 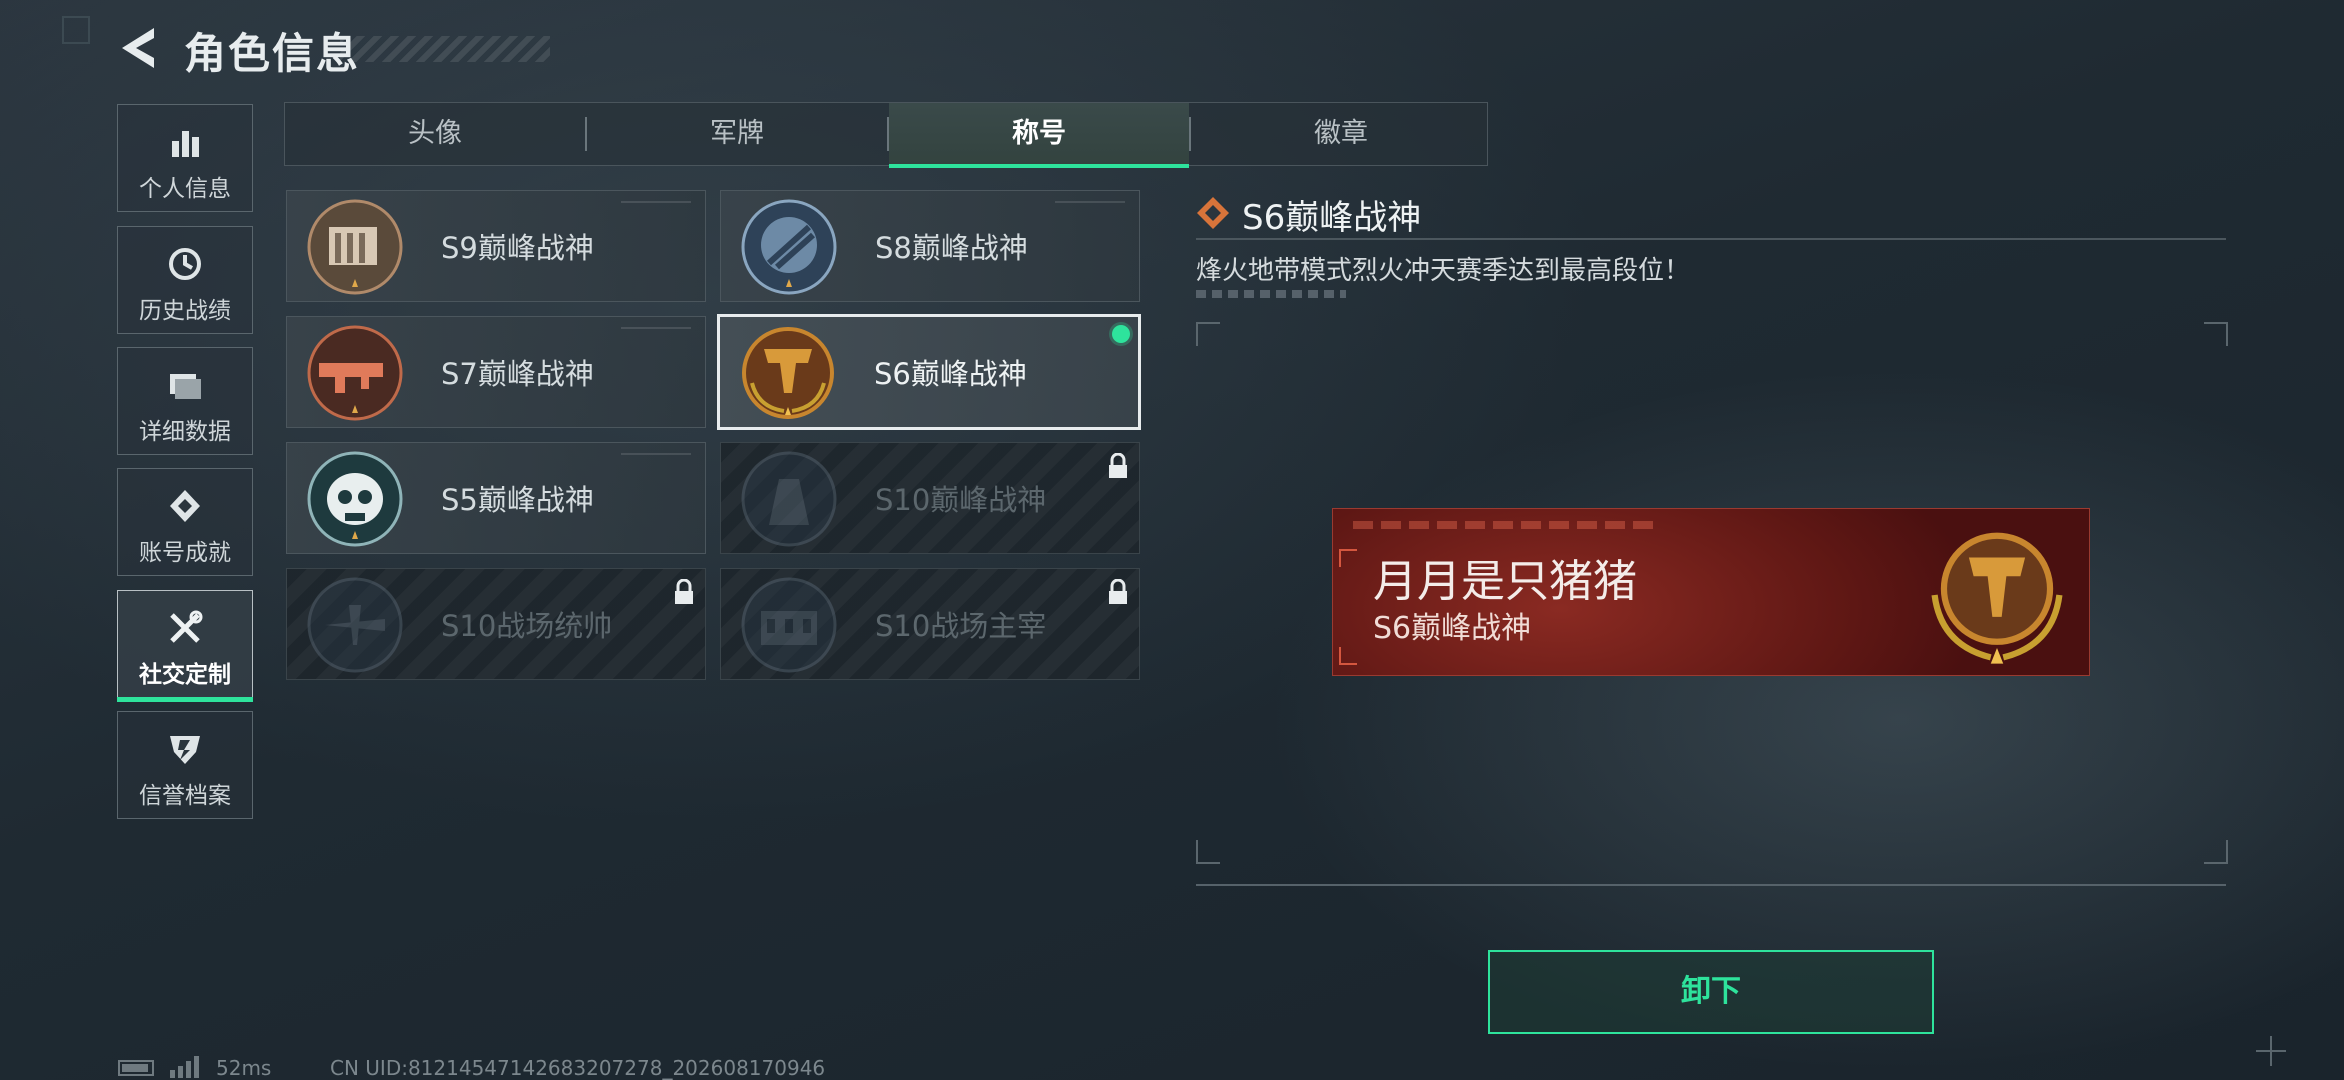 What do you see at coordinates (887, 135) in the screenshot?
I see `tab-bar: 头像 军牌 称号 徽章` at bounding box center [887, 135].